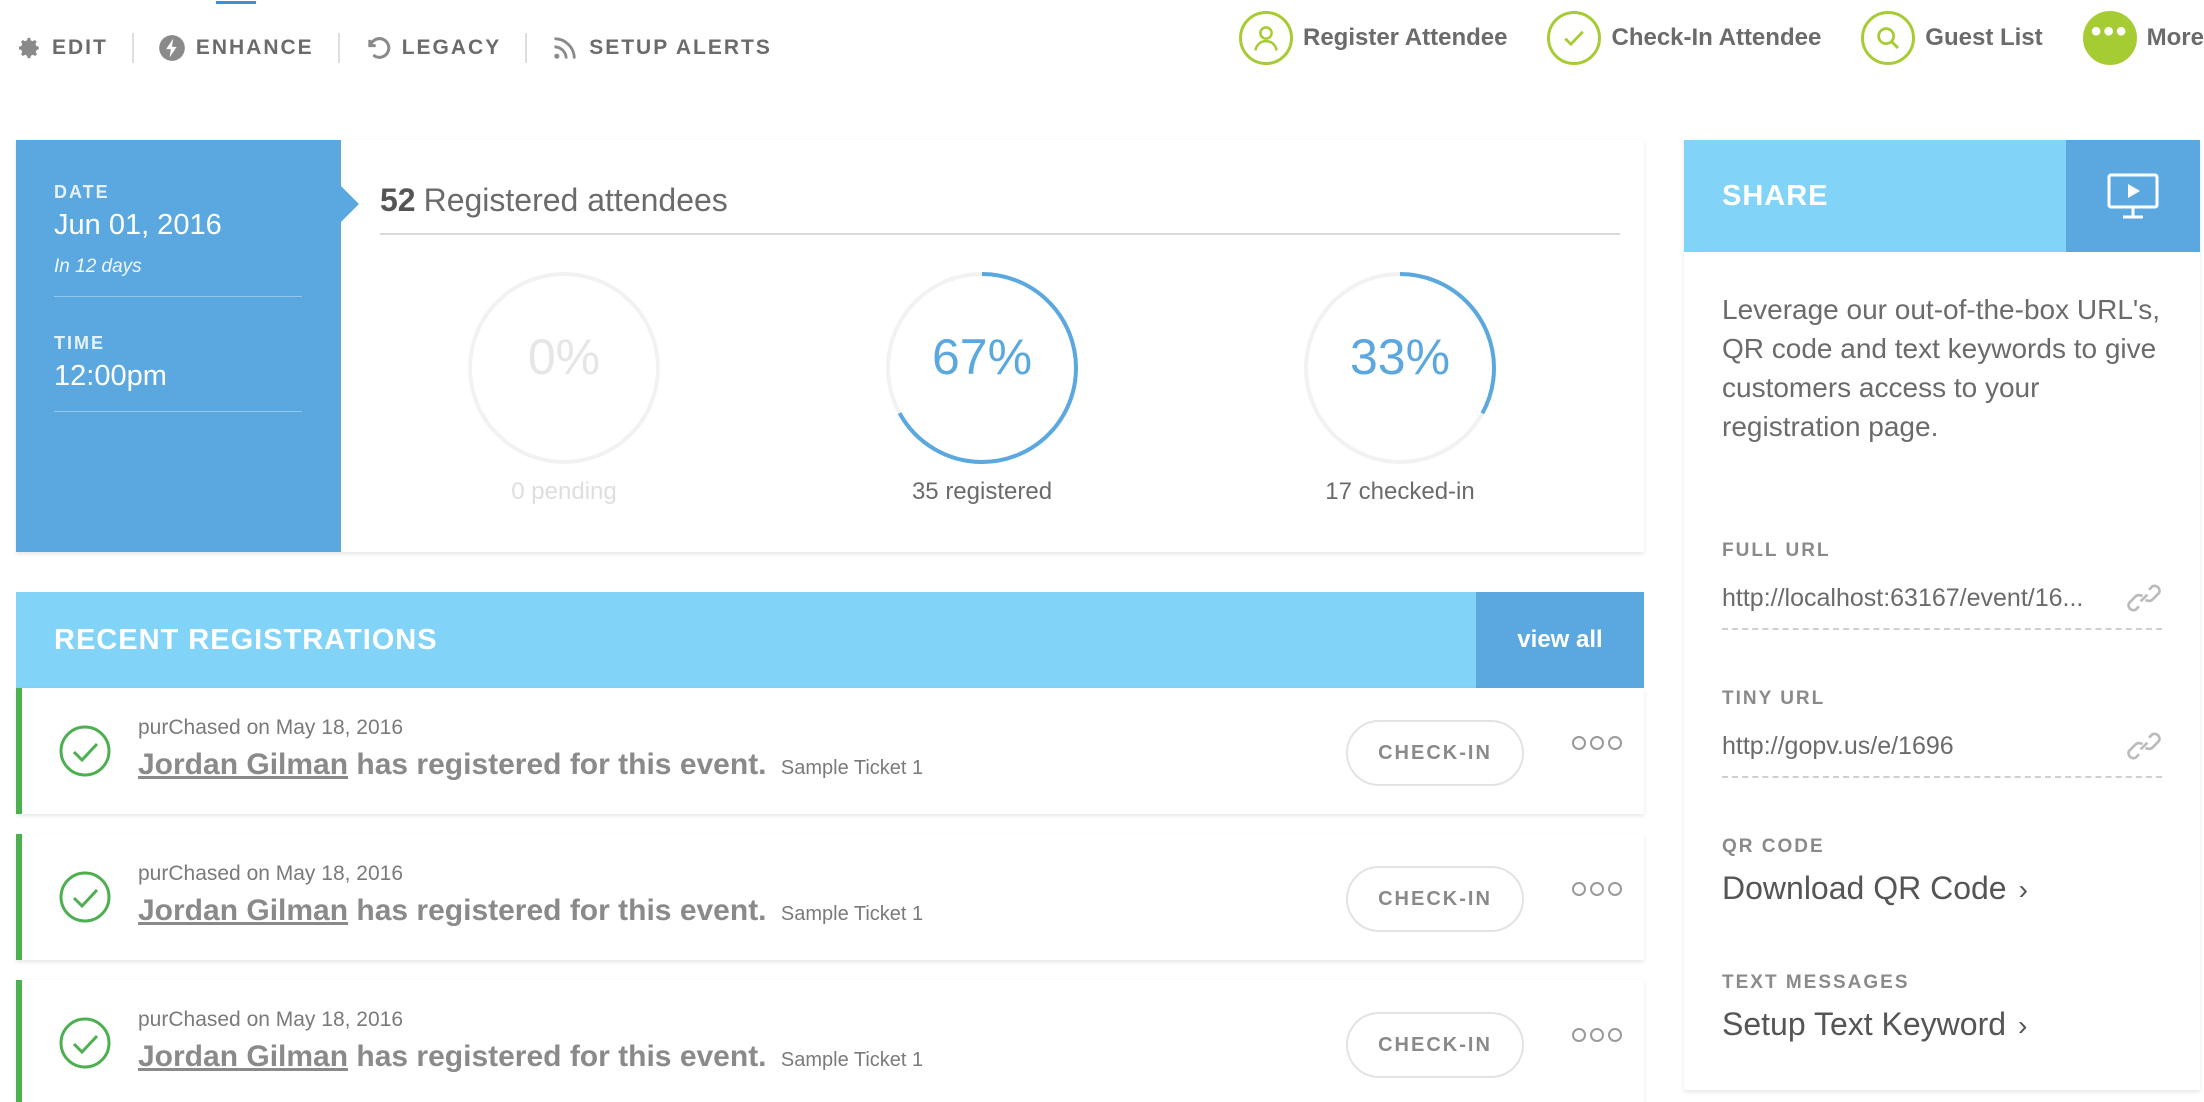 The width and height of the screenshot is (2204, 1102). Describe the element at coordinates (246, 640) in the screenshot. I see `recent-registrations-title: RECENT REGISTRATIONS` at that location.